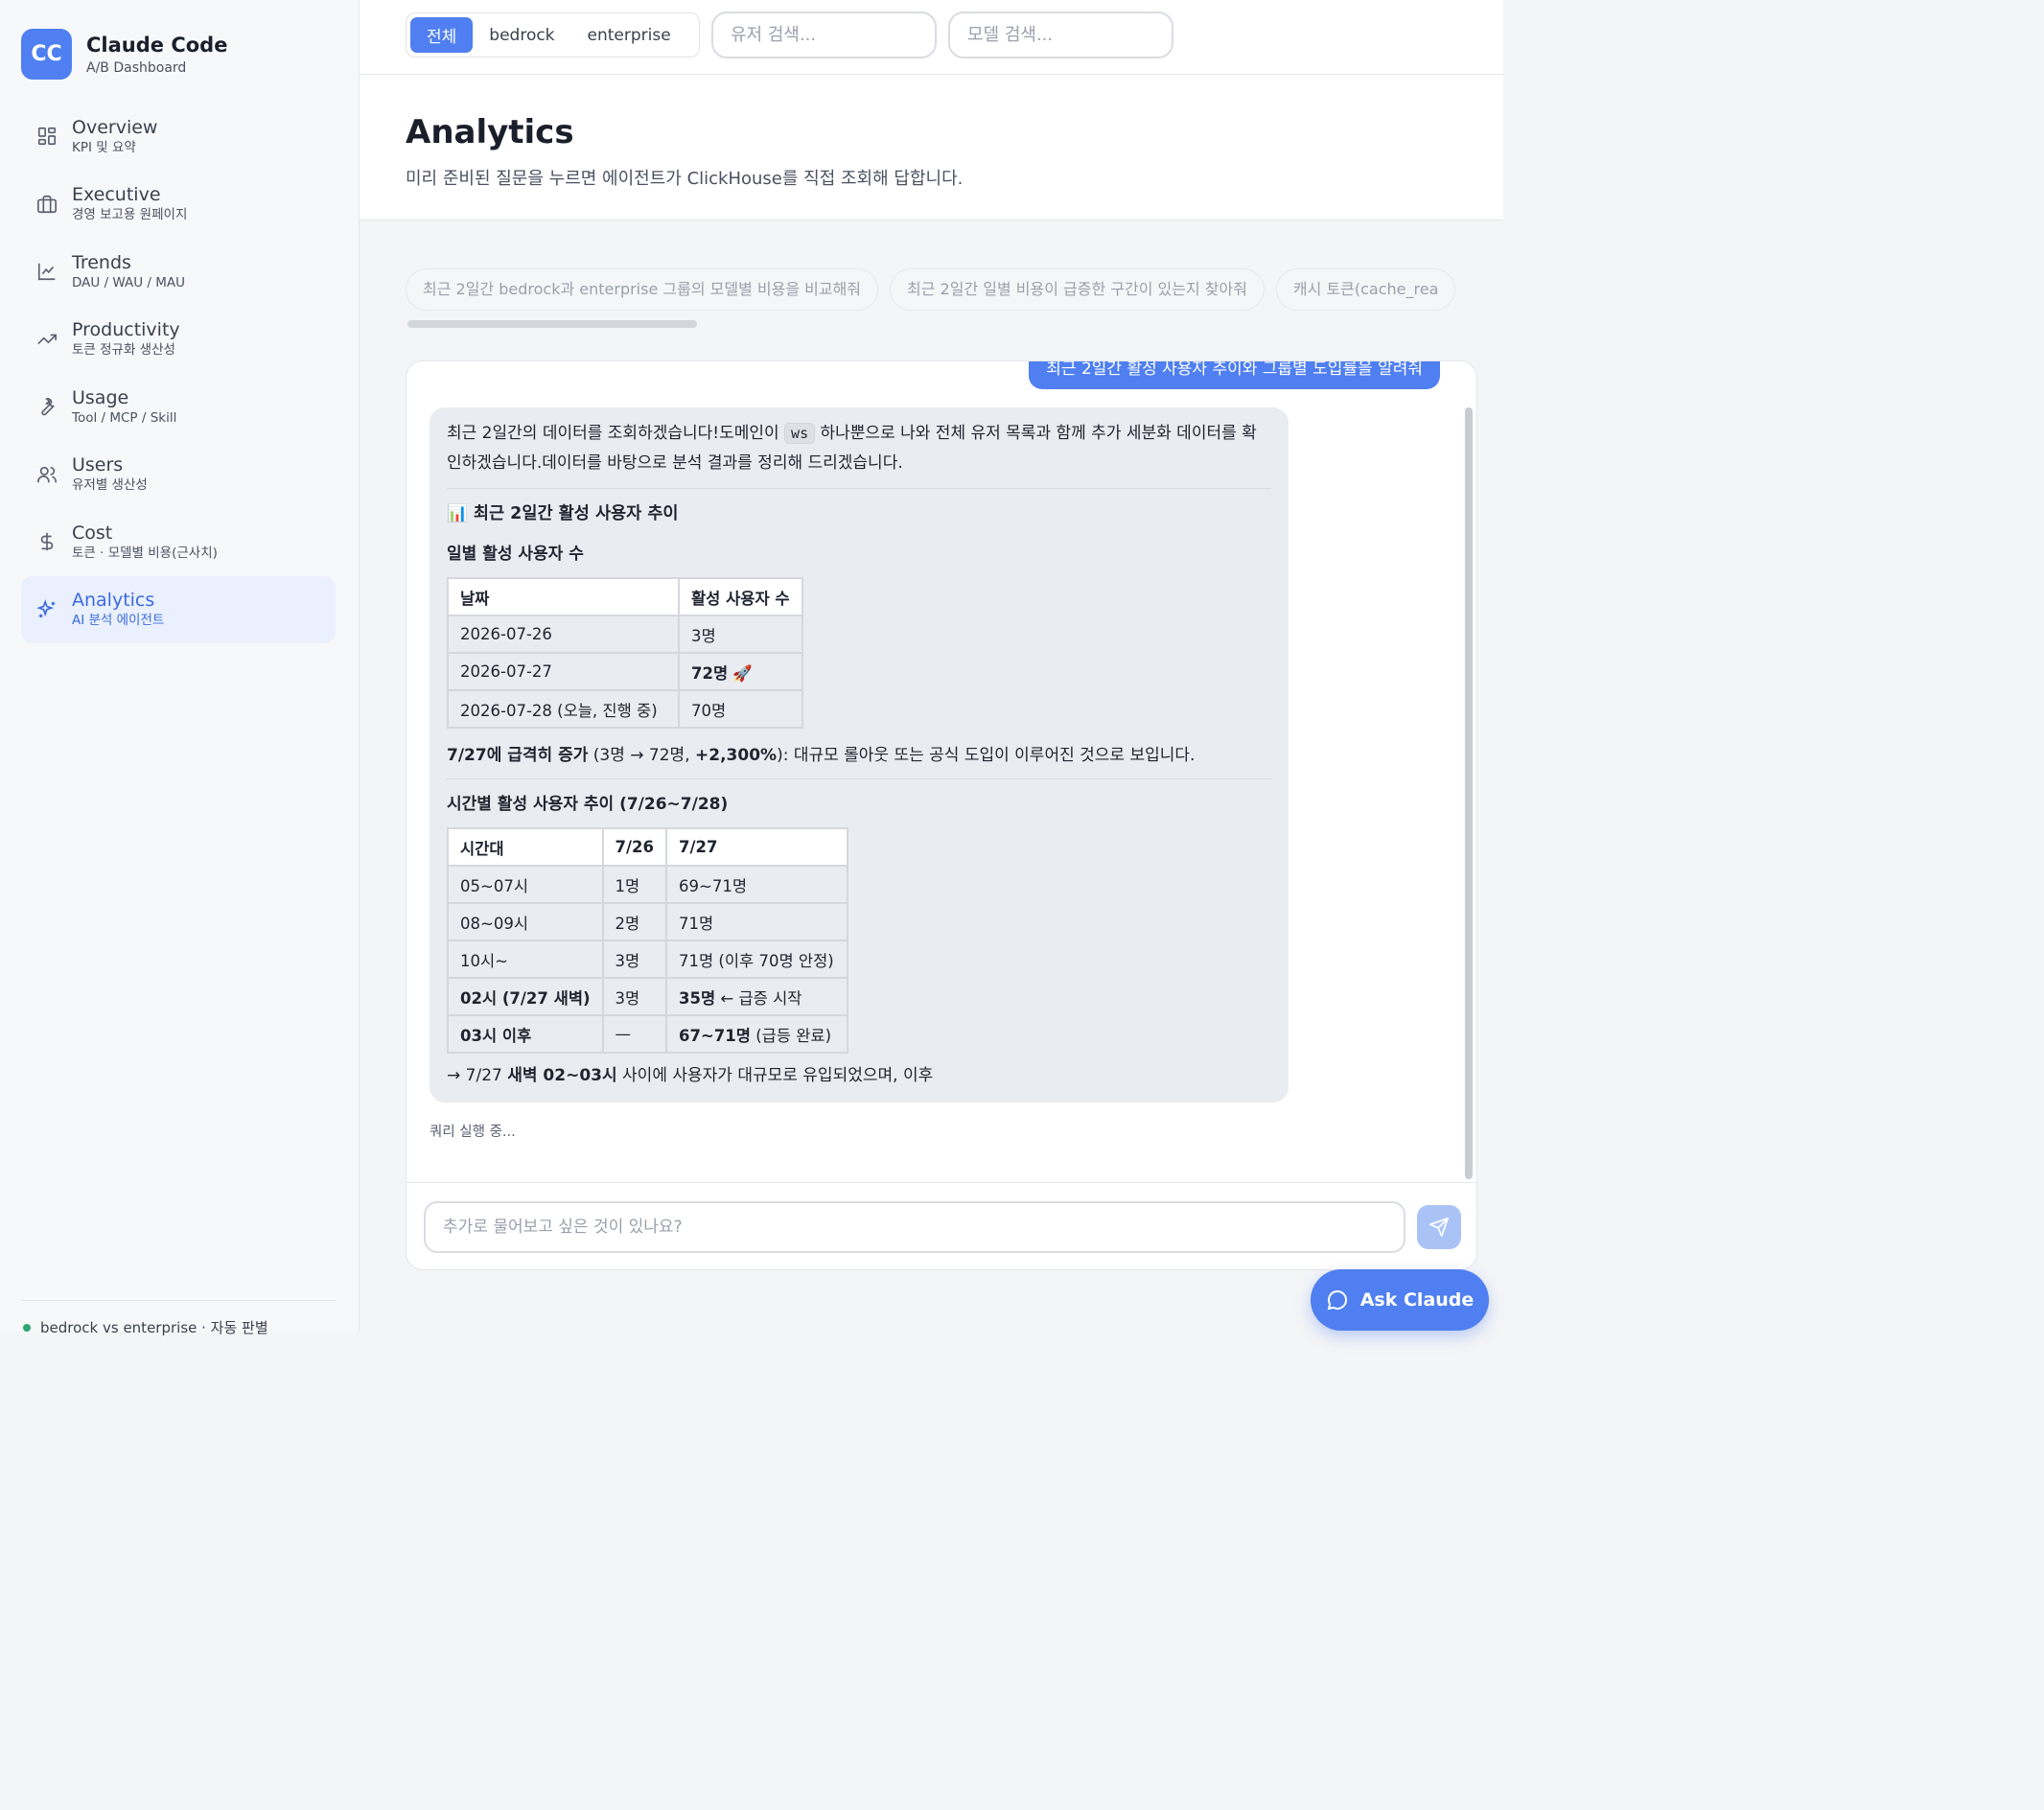 This screenshot has height=1810, width=2044. I want to click on brand-subtitle: A/B Dashboard, so click(136, 68).